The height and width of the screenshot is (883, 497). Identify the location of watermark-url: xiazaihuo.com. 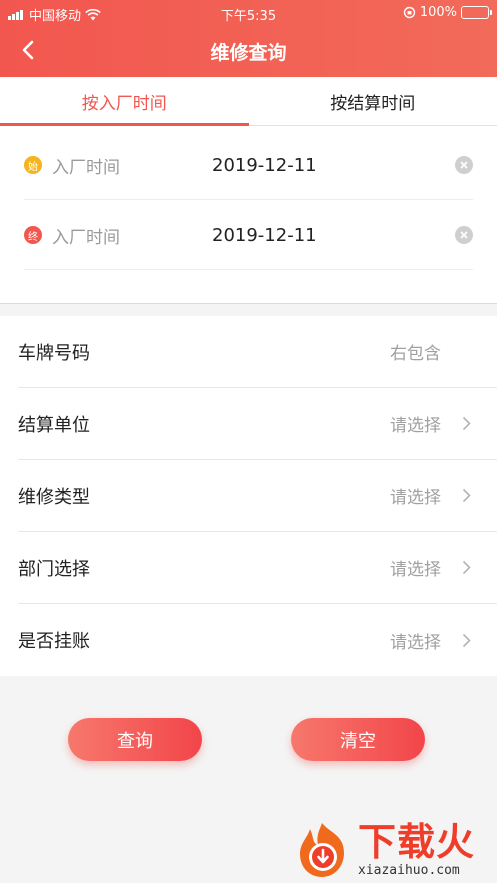
(409, 870).